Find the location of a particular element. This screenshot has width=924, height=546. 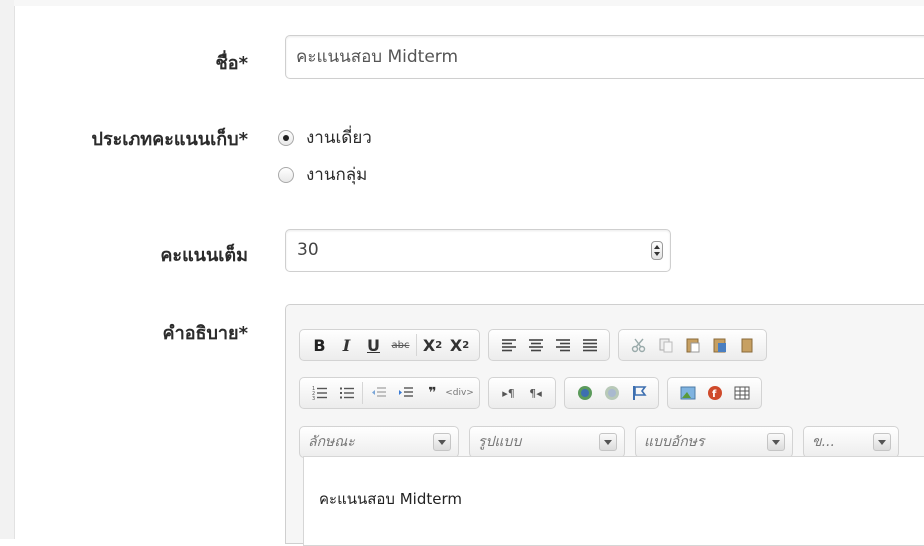

anchor-flag-icon is located at coordinates (638, 393).